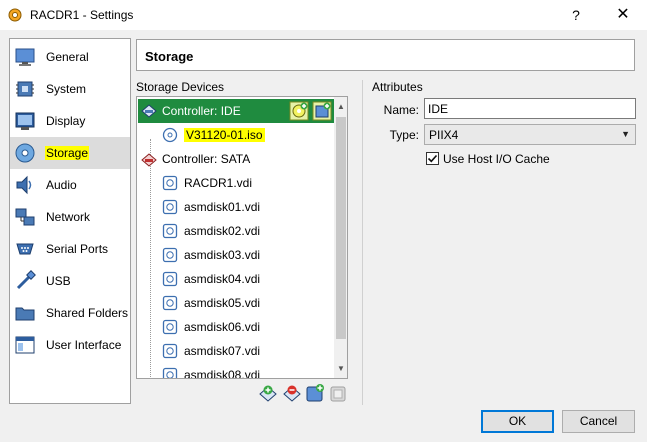  Describe the element at coordinates (530, 134) in the screenshot. I see `controller-type-select: PIIX4 ▼` at that location.